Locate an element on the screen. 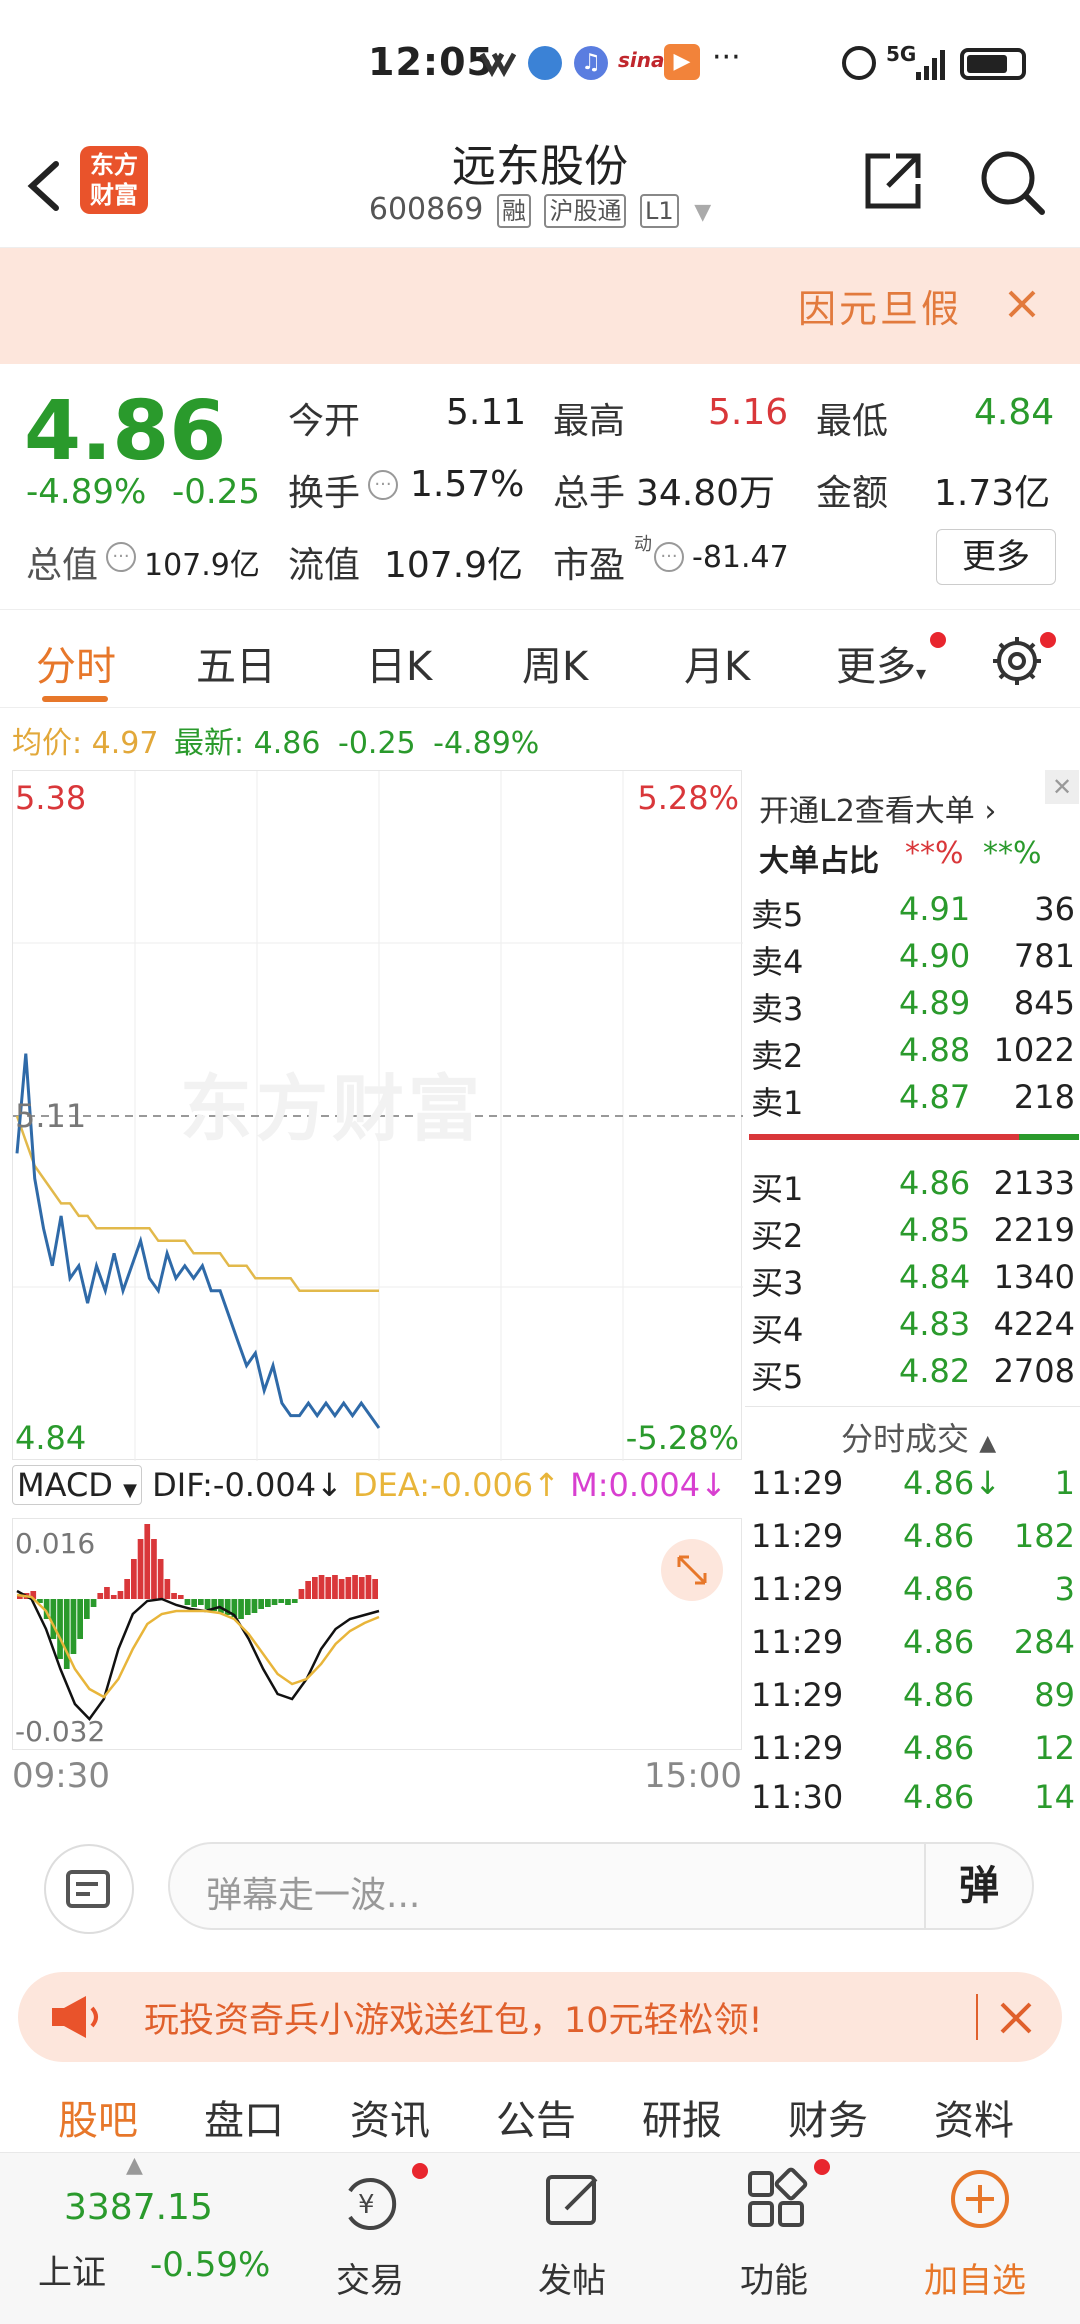 The image size is (1080, 2324). indicator-select: MACD ▼ is located at coordinates (77, 1485).